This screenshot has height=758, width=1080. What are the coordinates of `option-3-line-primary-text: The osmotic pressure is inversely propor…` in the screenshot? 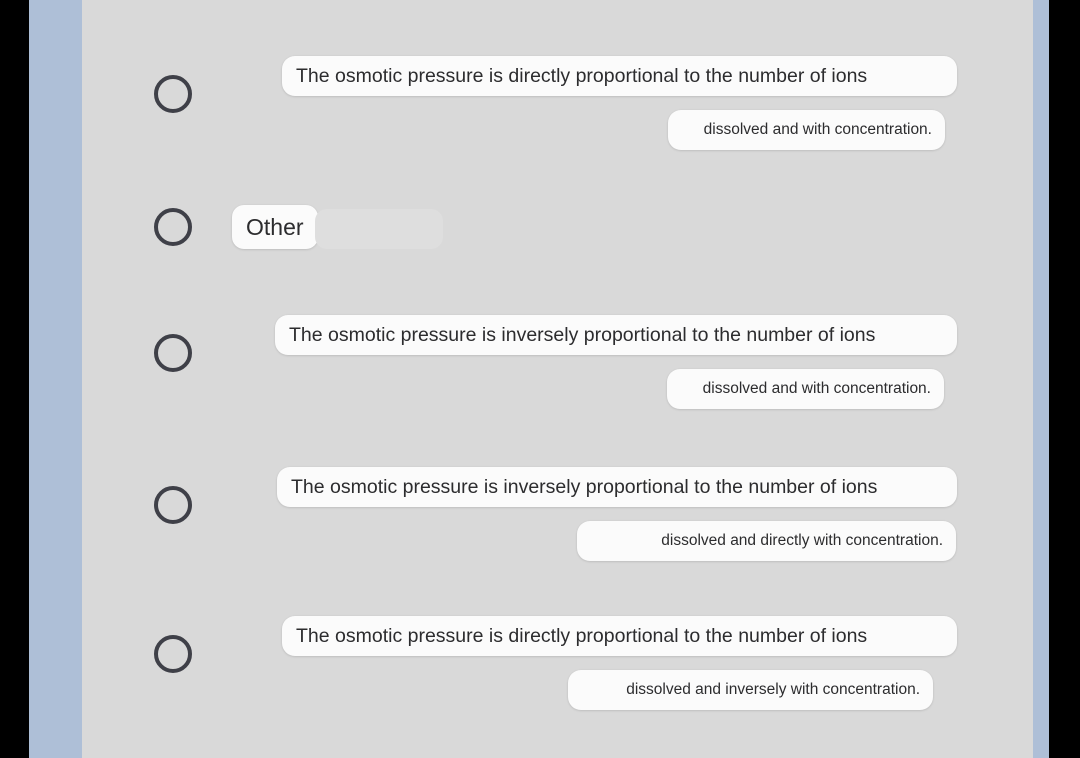 It's located at (584, 486).